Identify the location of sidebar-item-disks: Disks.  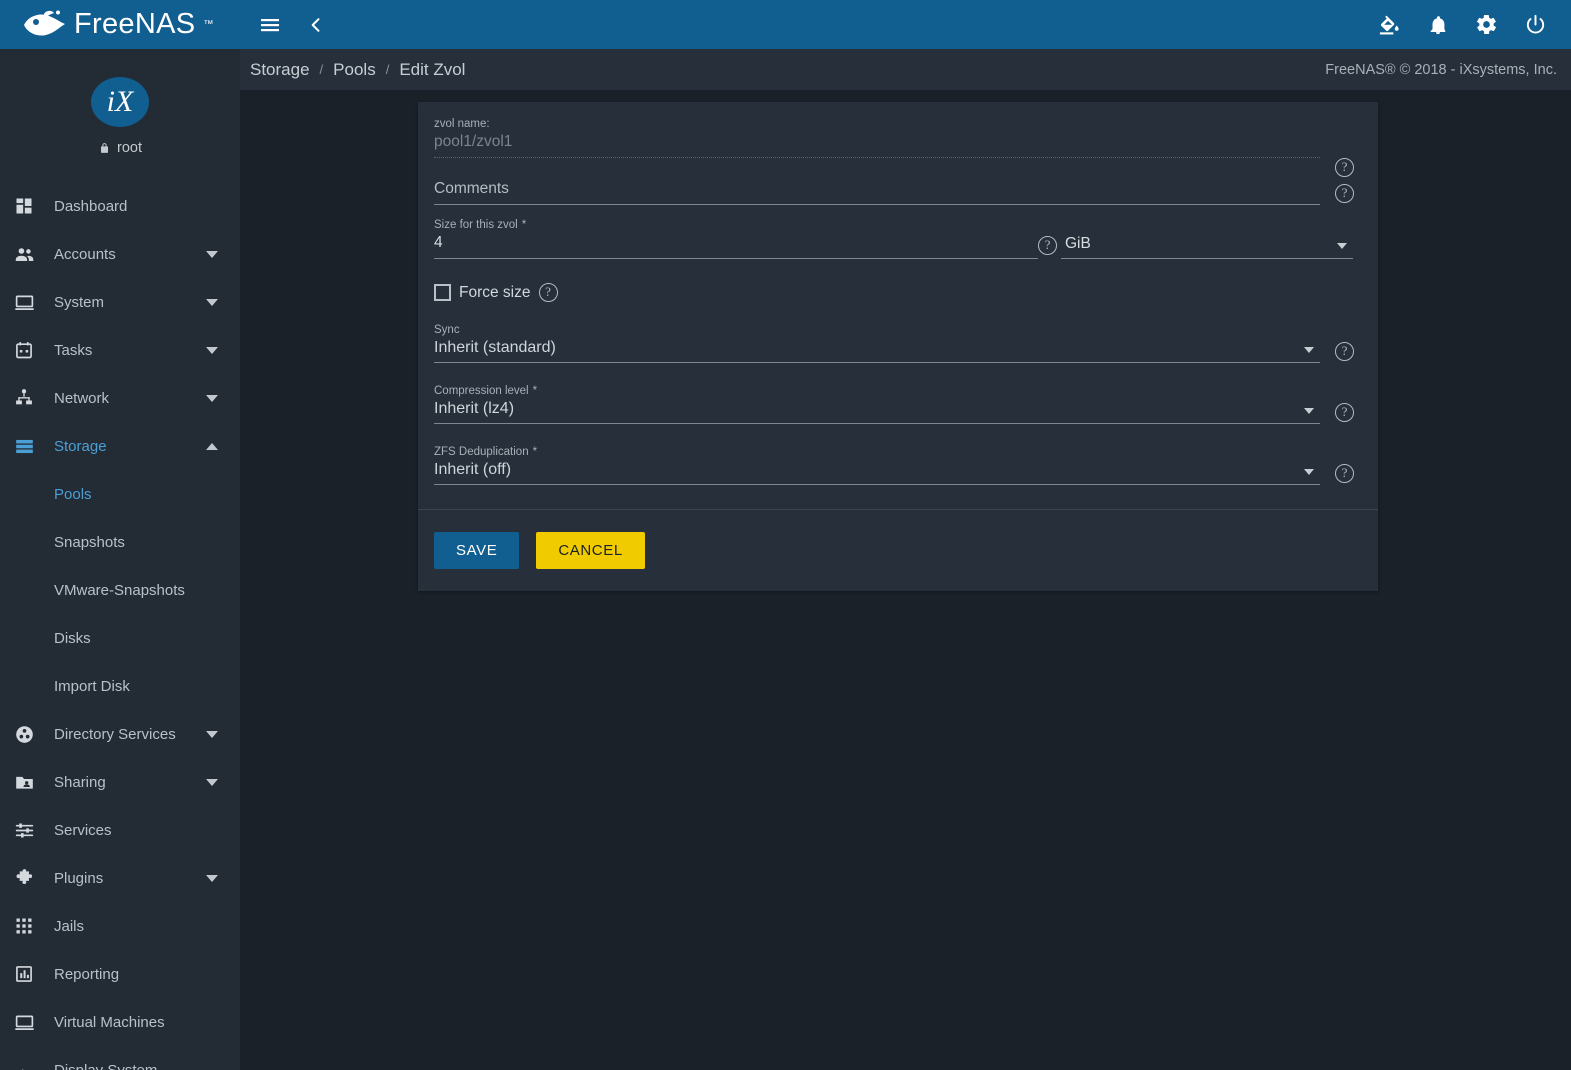
(120, 638).